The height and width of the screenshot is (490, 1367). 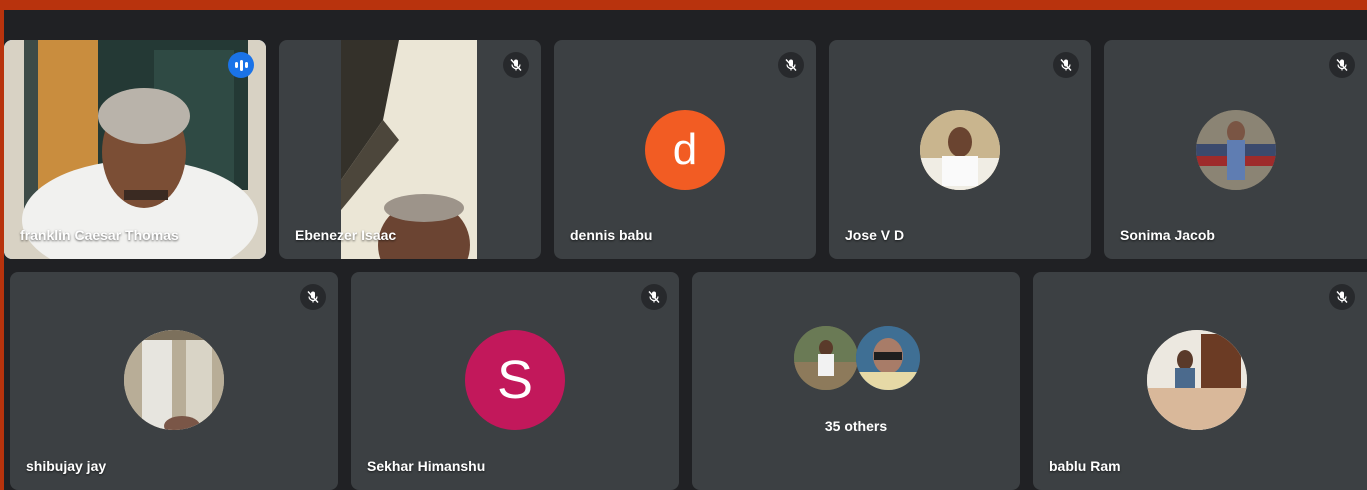 I want to click on avatar: d, so click(x=685, y=150).